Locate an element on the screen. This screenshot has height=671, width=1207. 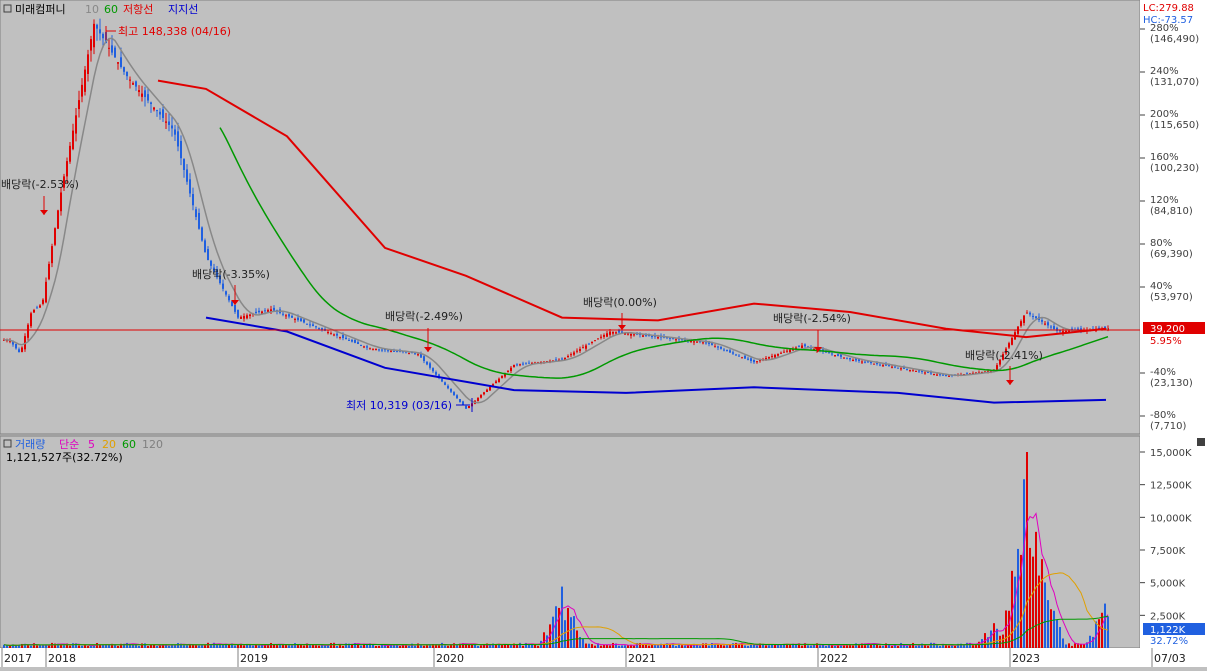
legend-simple: 단순 is located at coordinates (69, 444).